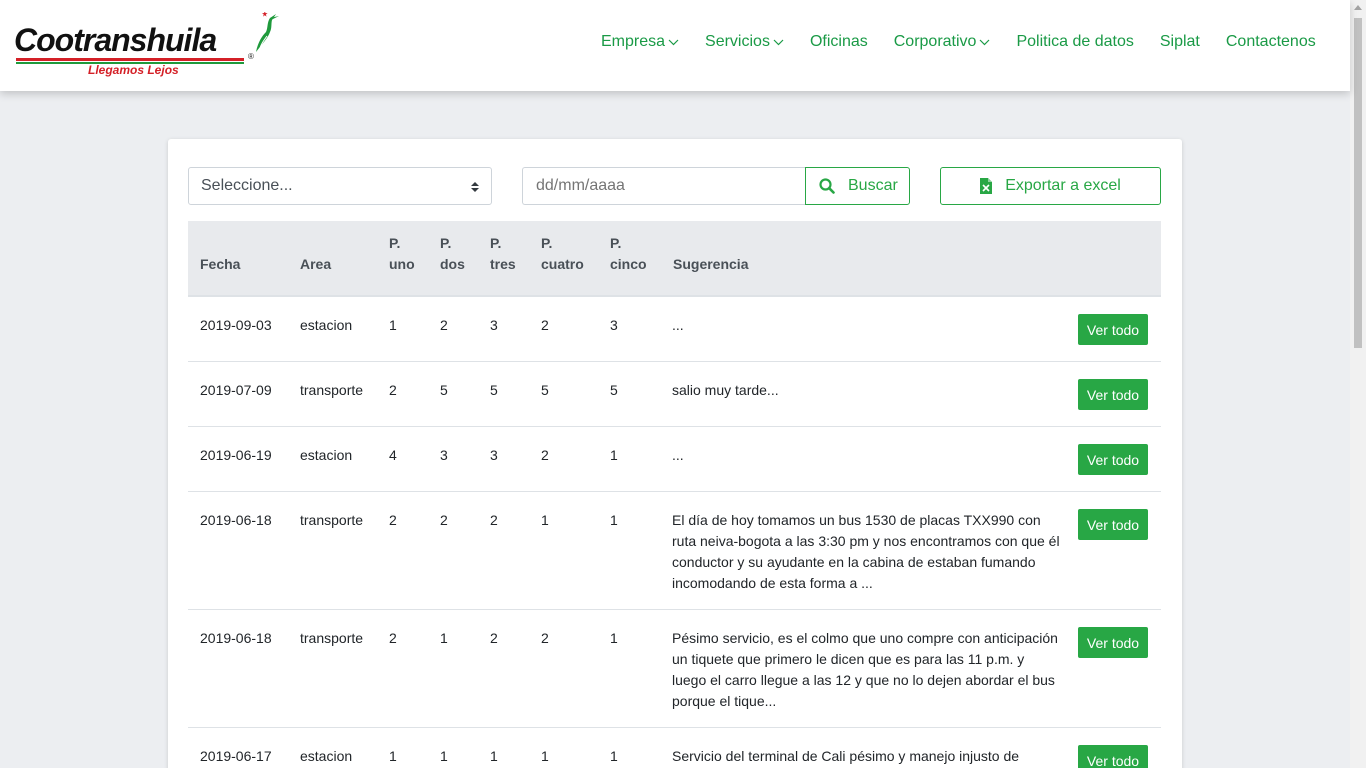 Image resolution: width=1366 pixels, height=768 pixels. What do you see at coordinates (133, 70) in the screenshot?
I see `logo-slogan: Llegamos Lejos` at bounding box center [133, 70].